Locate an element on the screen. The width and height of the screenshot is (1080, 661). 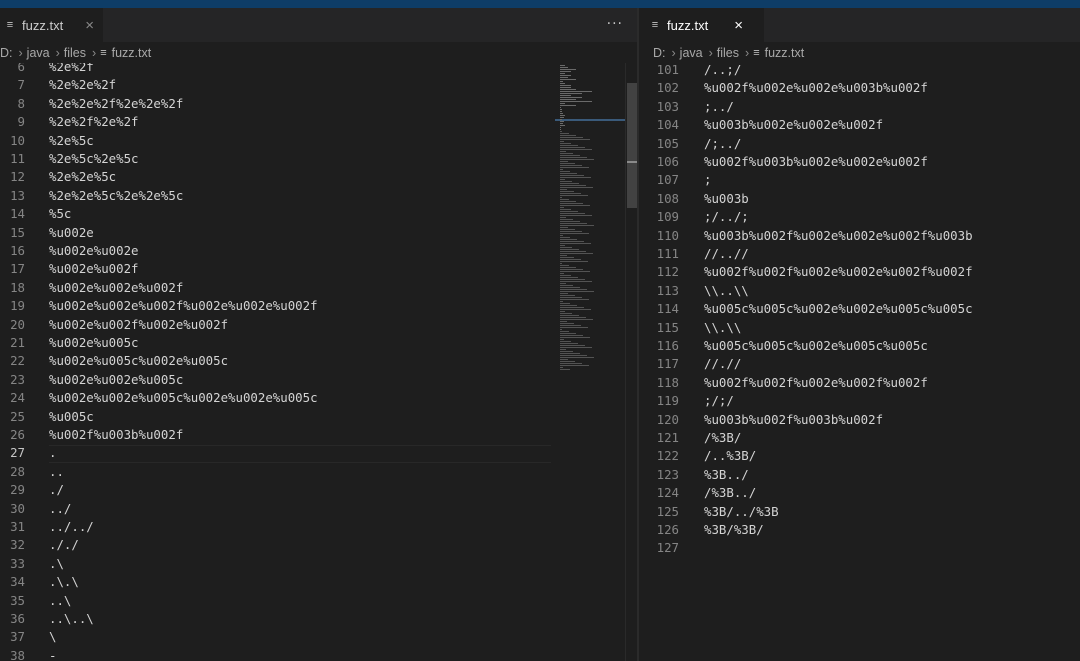
line-text: %2e%5c is located at coordinates (71, 141).